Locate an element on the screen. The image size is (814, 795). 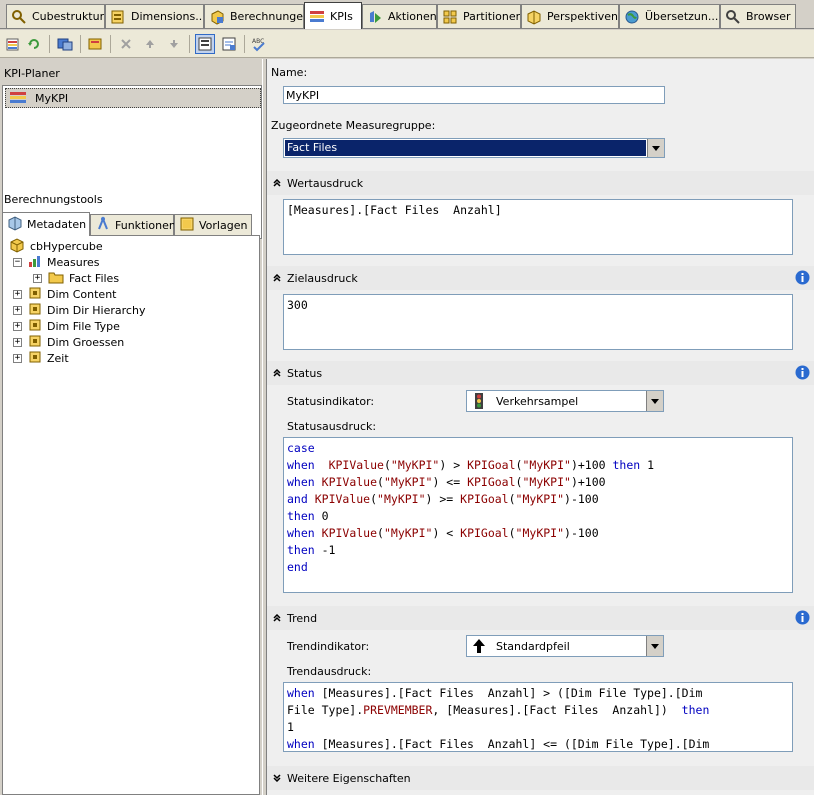
code-token: ) < is located at coordinates (446, 533).